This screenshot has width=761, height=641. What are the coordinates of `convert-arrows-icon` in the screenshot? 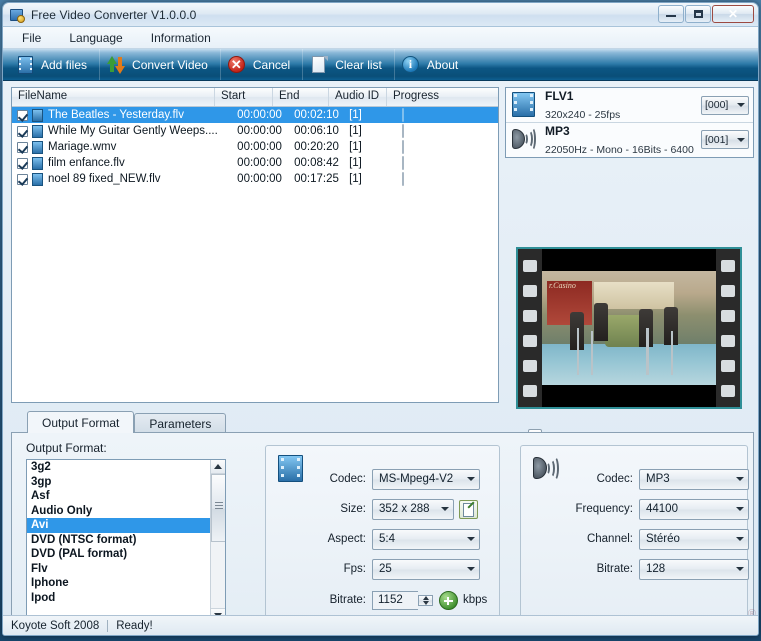 It's located at (116, 65).